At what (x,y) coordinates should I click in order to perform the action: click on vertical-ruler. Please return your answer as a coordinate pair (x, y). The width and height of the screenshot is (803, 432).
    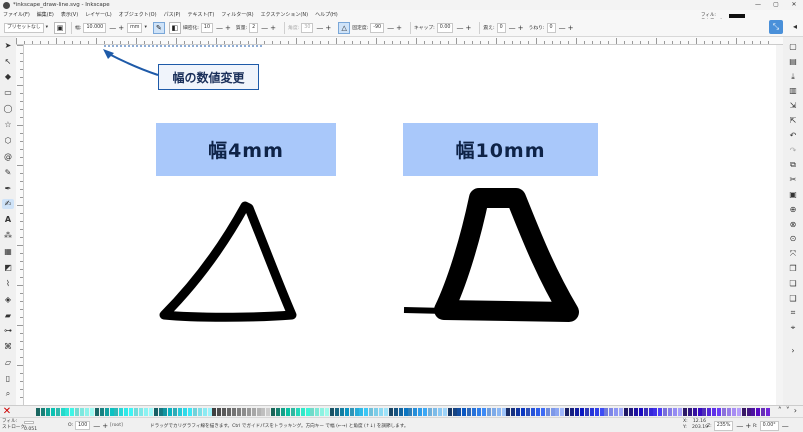
    Looking at the image, I should click on (20, 225).